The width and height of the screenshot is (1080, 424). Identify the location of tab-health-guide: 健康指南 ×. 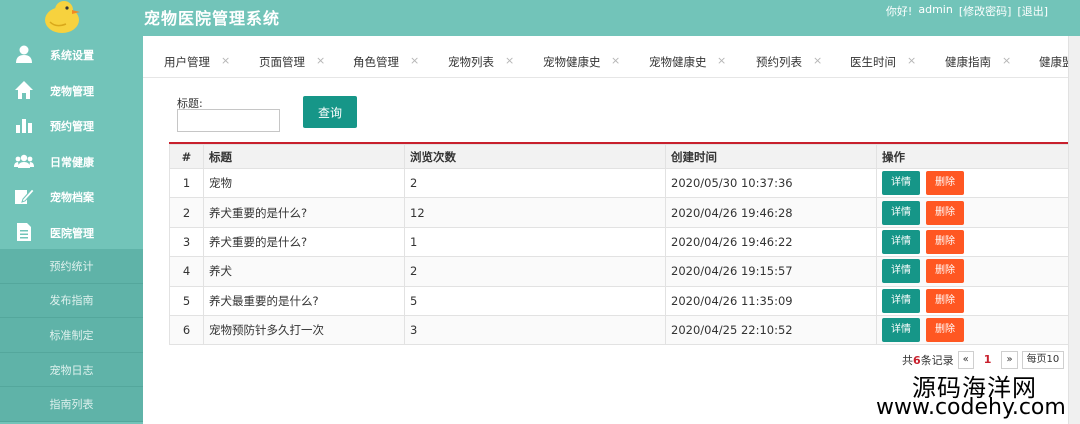
(978, 62).